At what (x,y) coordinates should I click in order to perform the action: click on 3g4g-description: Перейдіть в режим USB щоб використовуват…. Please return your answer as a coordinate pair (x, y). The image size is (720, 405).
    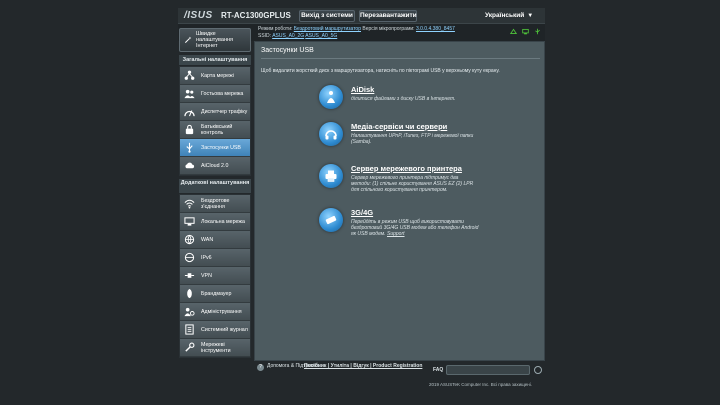
    Looking at the image, I should click on (415, 228).